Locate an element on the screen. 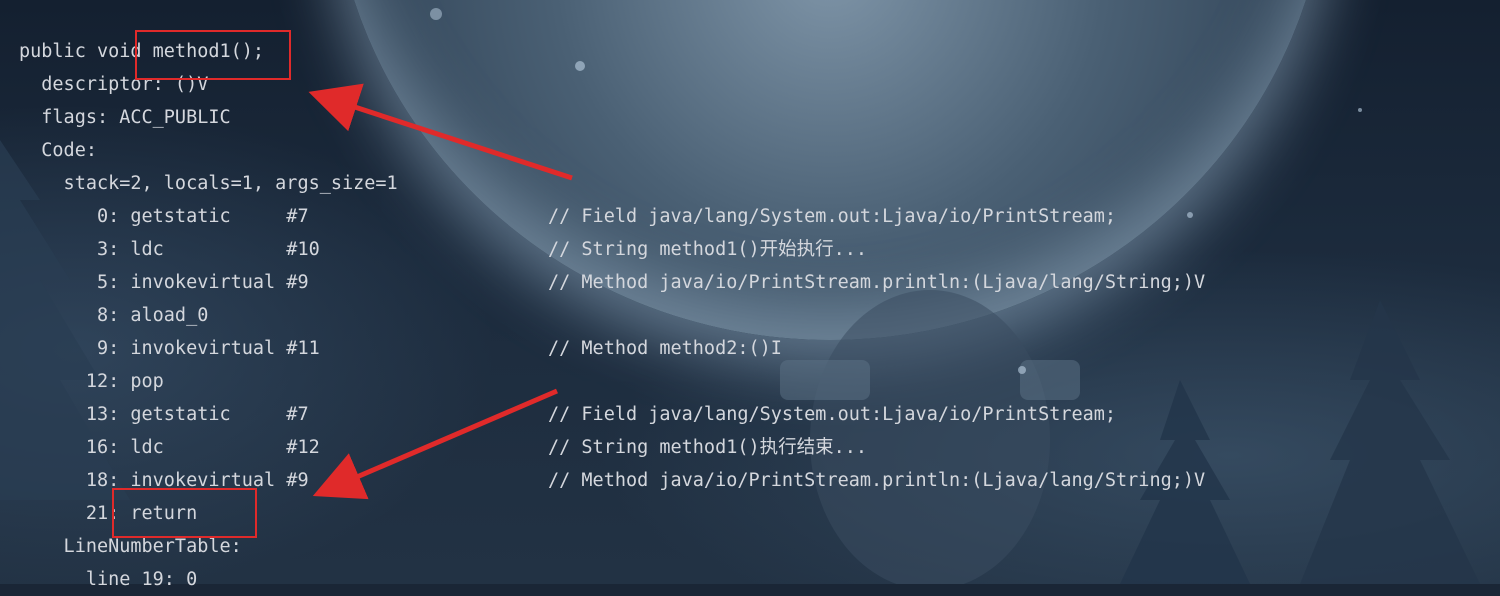 The width and height of the screenshot is (1500, 596). arrow-to-return is located at coordinates (435, 444).